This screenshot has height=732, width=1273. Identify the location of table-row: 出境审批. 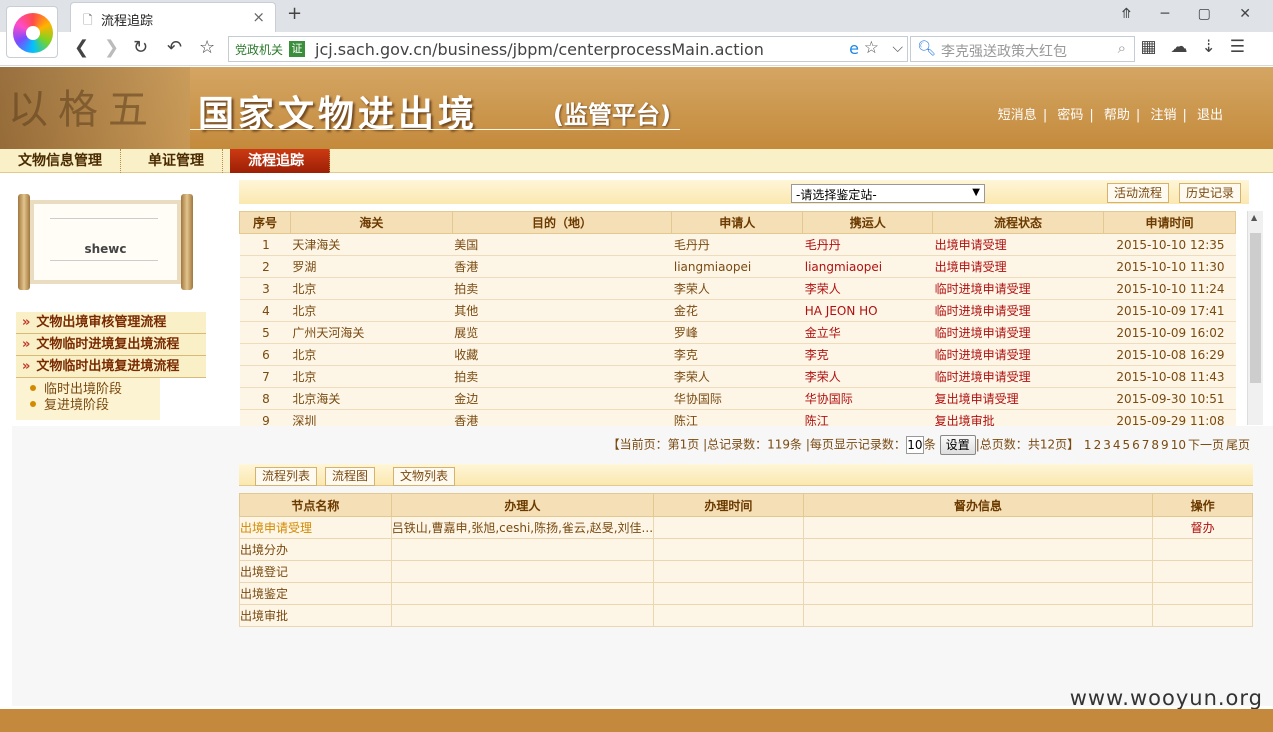
(746, 615).